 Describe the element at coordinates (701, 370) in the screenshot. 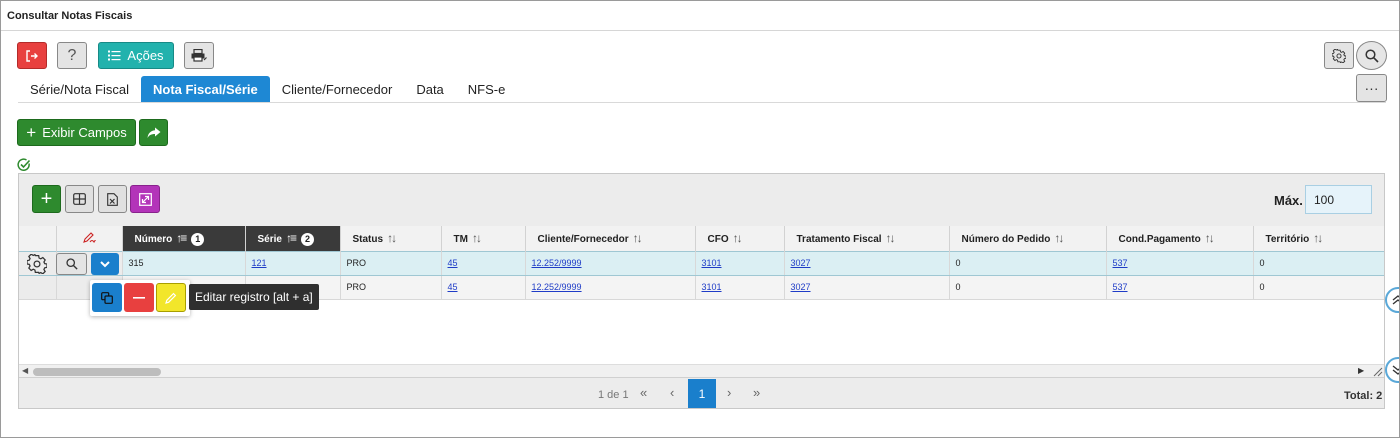

I see `horizontal-scrollbar: ◀ ▶` at that location.